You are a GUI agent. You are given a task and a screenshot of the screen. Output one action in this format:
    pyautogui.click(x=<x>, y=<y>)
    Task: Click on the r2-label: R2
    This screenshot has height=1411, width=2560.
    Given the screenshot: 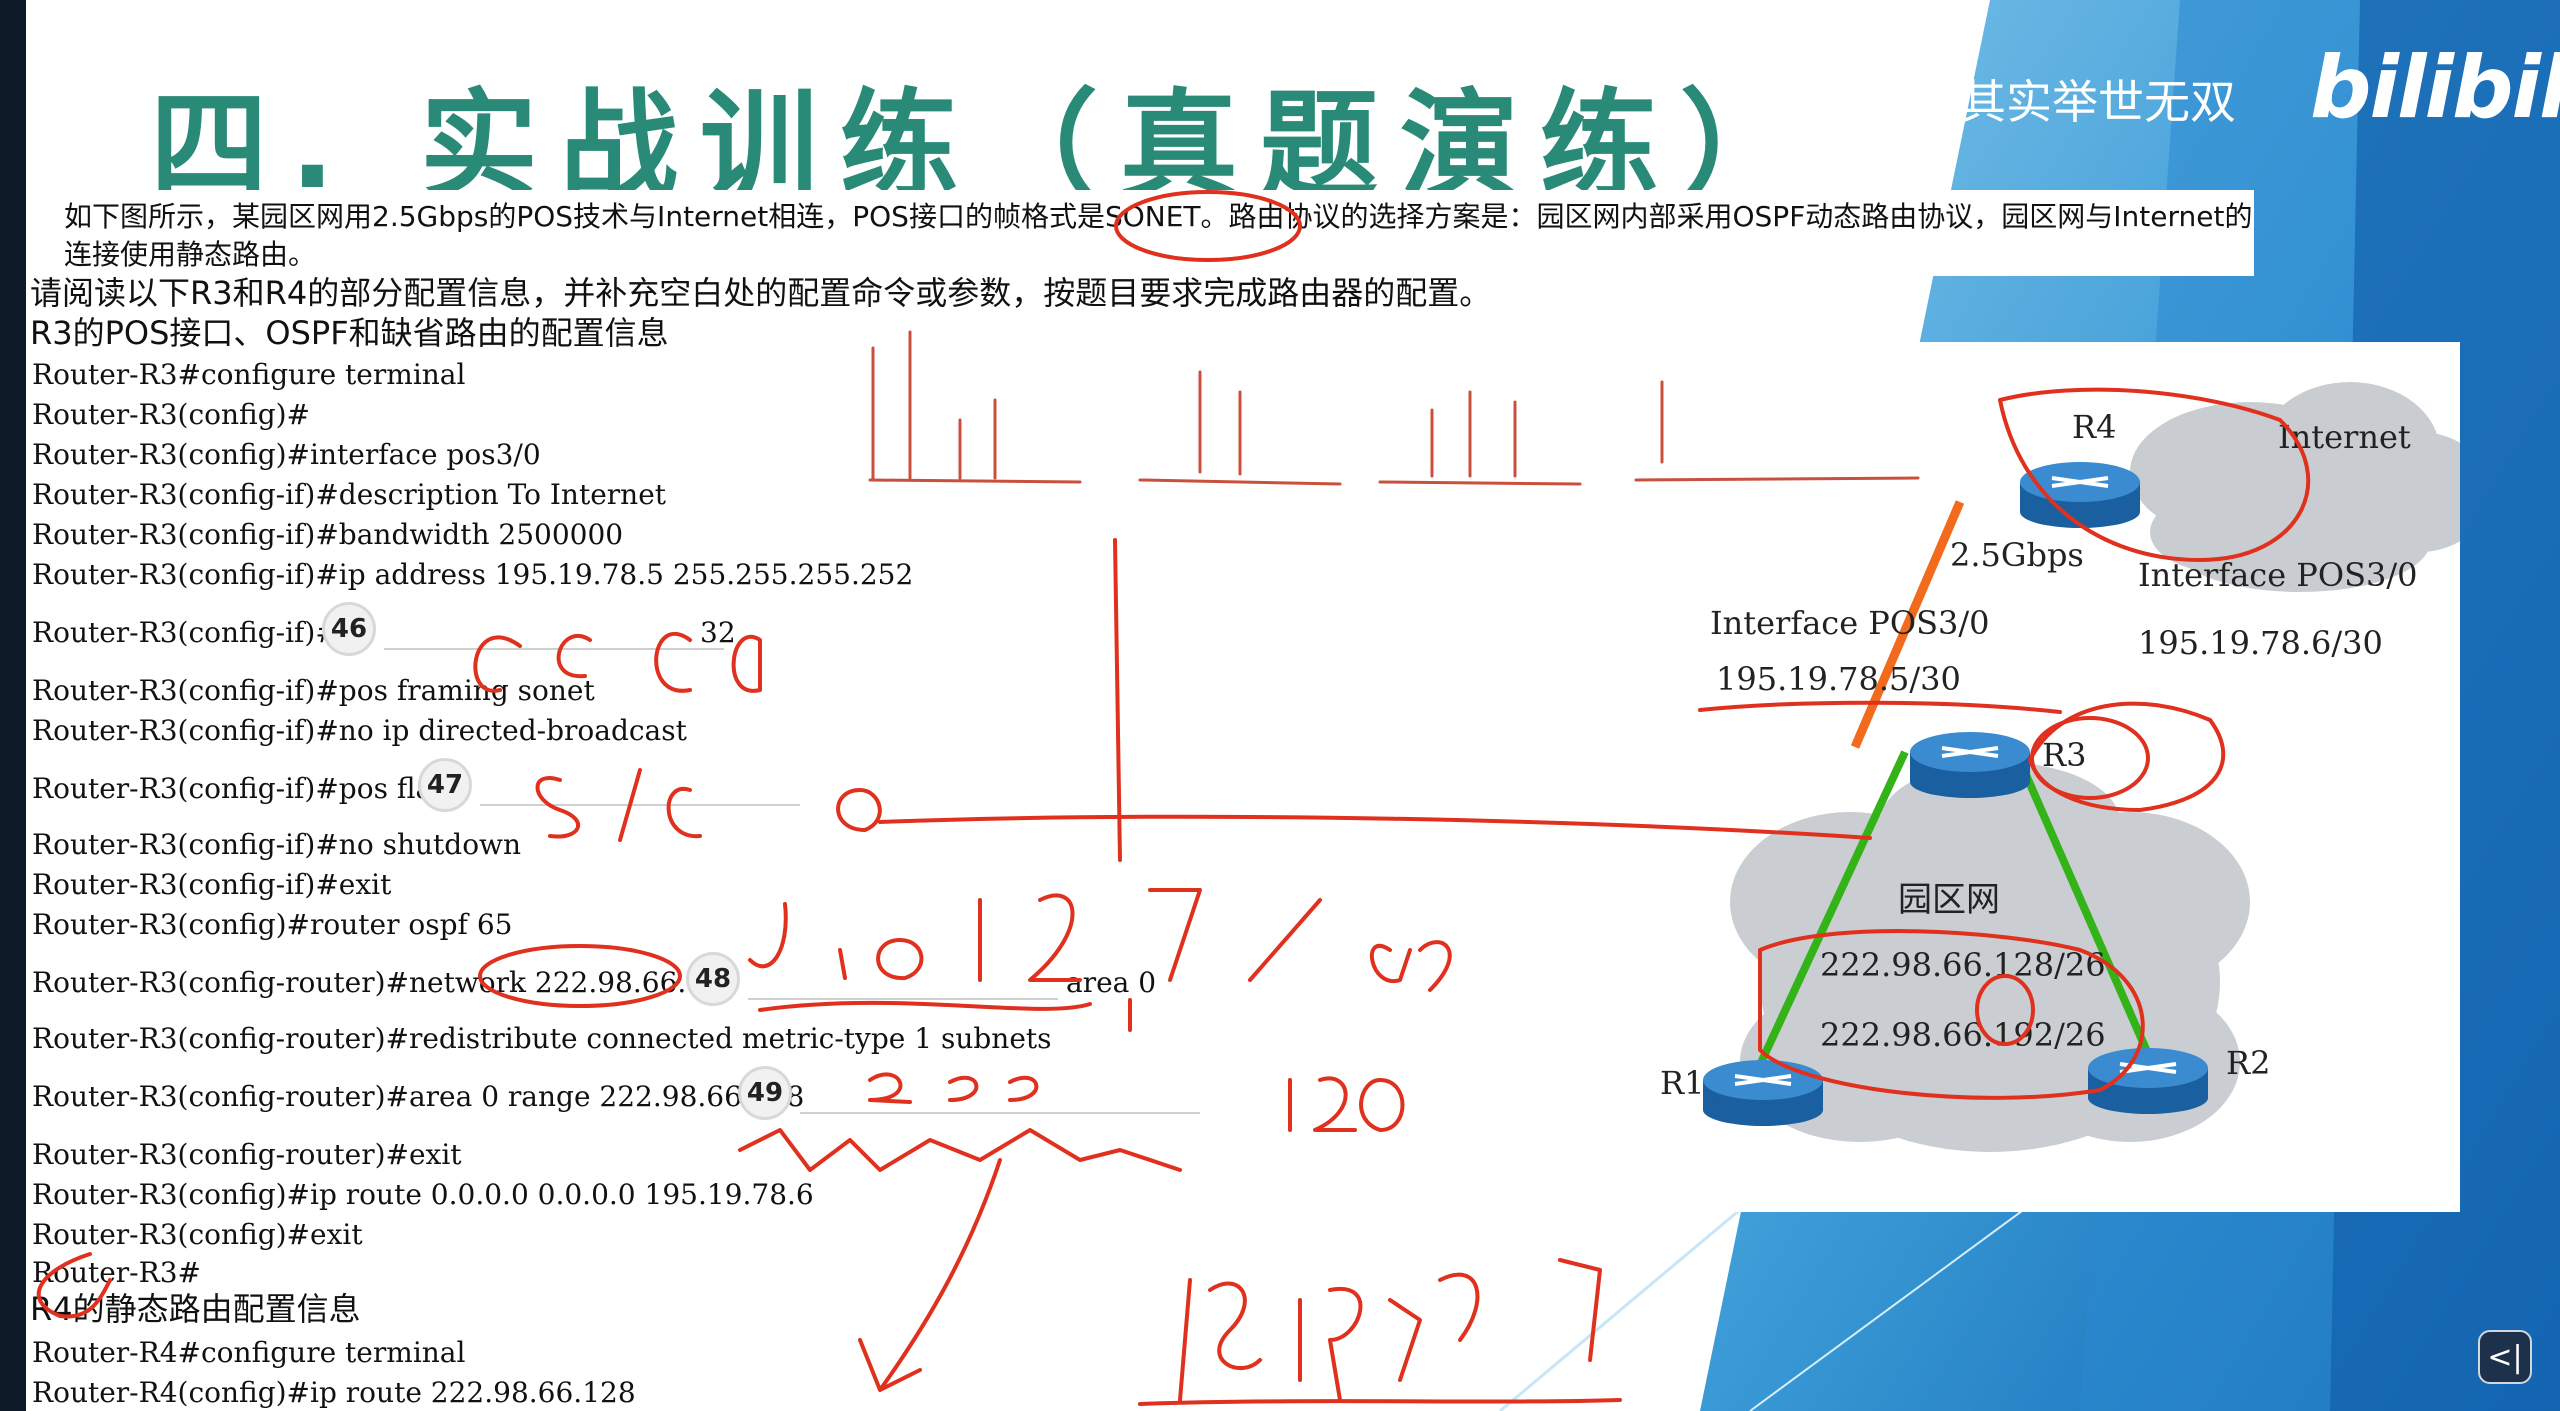 What is the action you would take?
    pyautogui.click(x=2248, y=1063)
    